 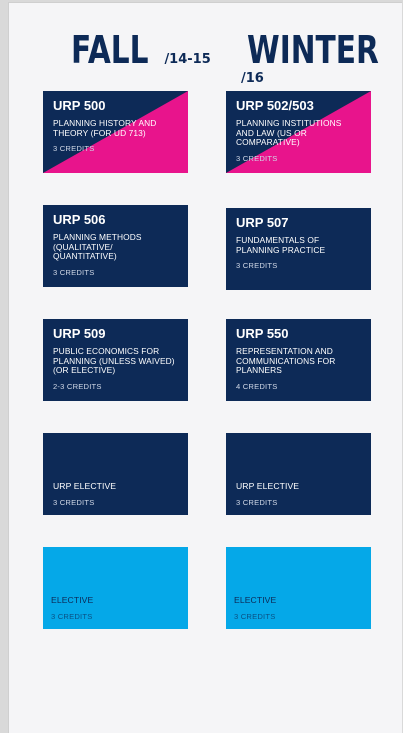 What do you see at coordinates (105, 128) in the screenshot?
I see `course-title: PLANNING HISTORY AND THEORY (FOR UD 713)` at bounding box center [105, 128].